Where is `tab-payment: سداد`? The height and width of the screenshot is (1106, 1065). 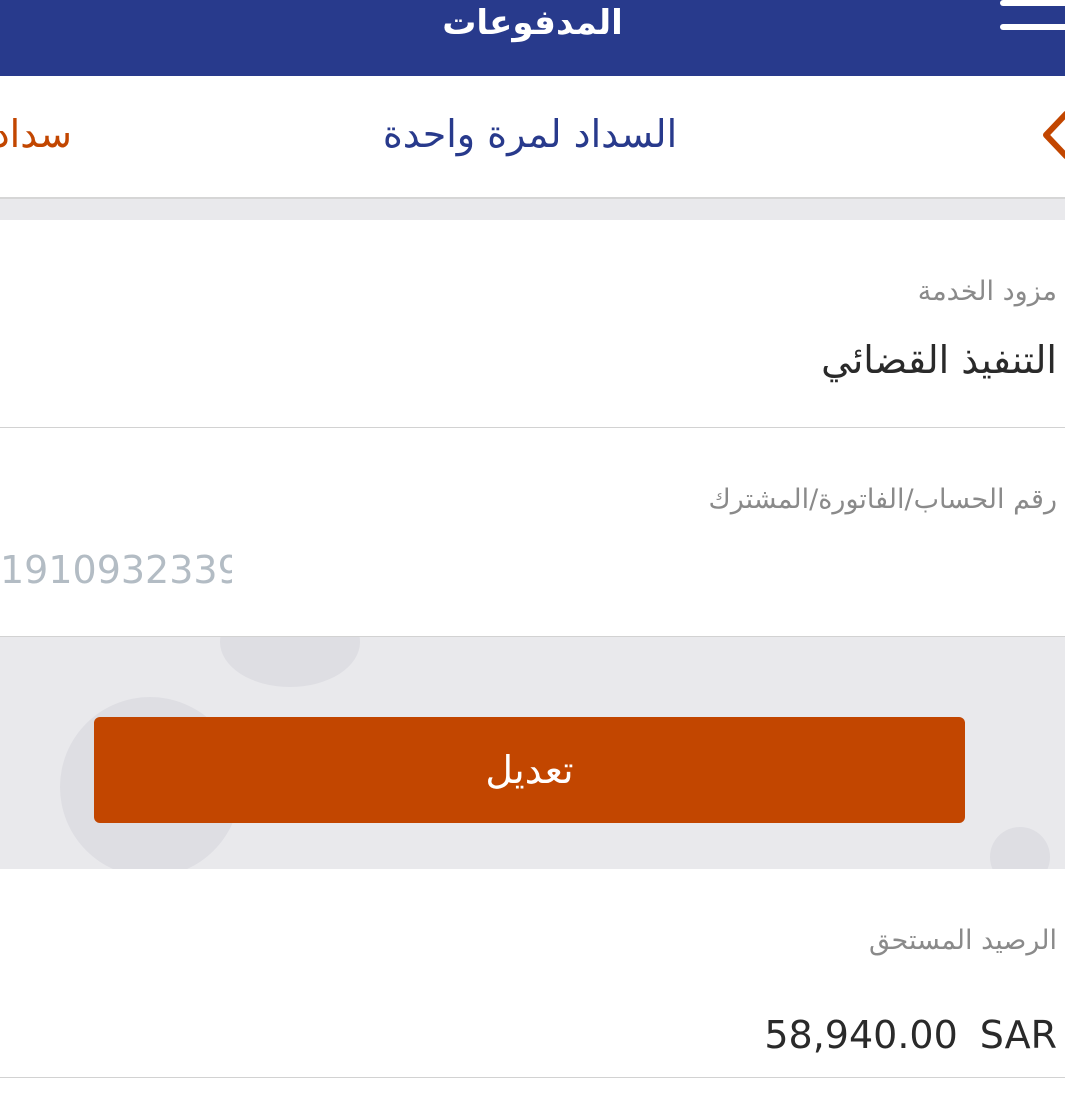
tab-payment: سداد is located at coordinates (36, 134).